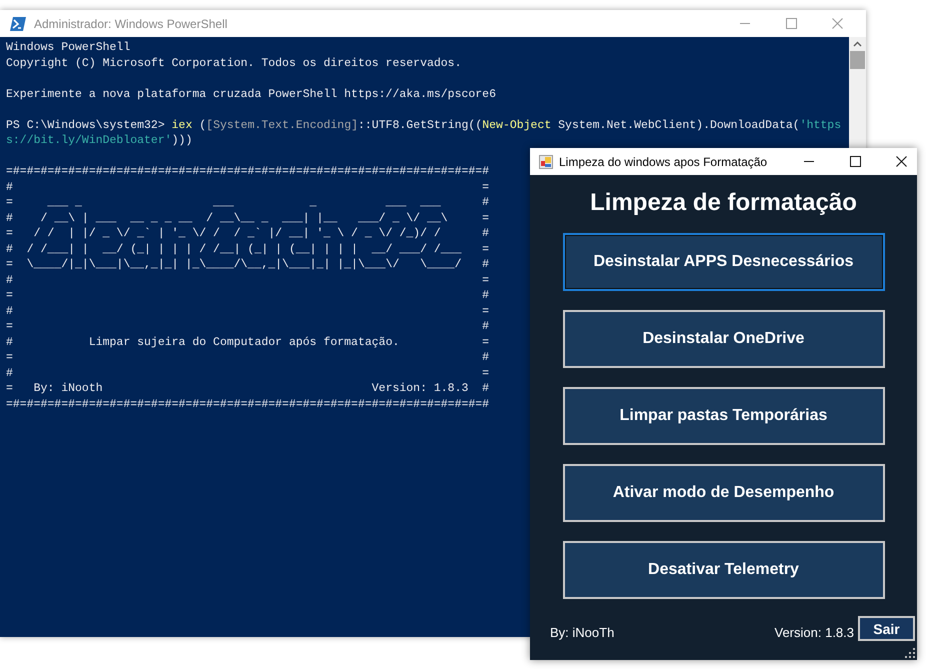 The height and width of the screenshot is (670, 941). I want to click on console-line: Windows PowerShell, so click(68, 48).